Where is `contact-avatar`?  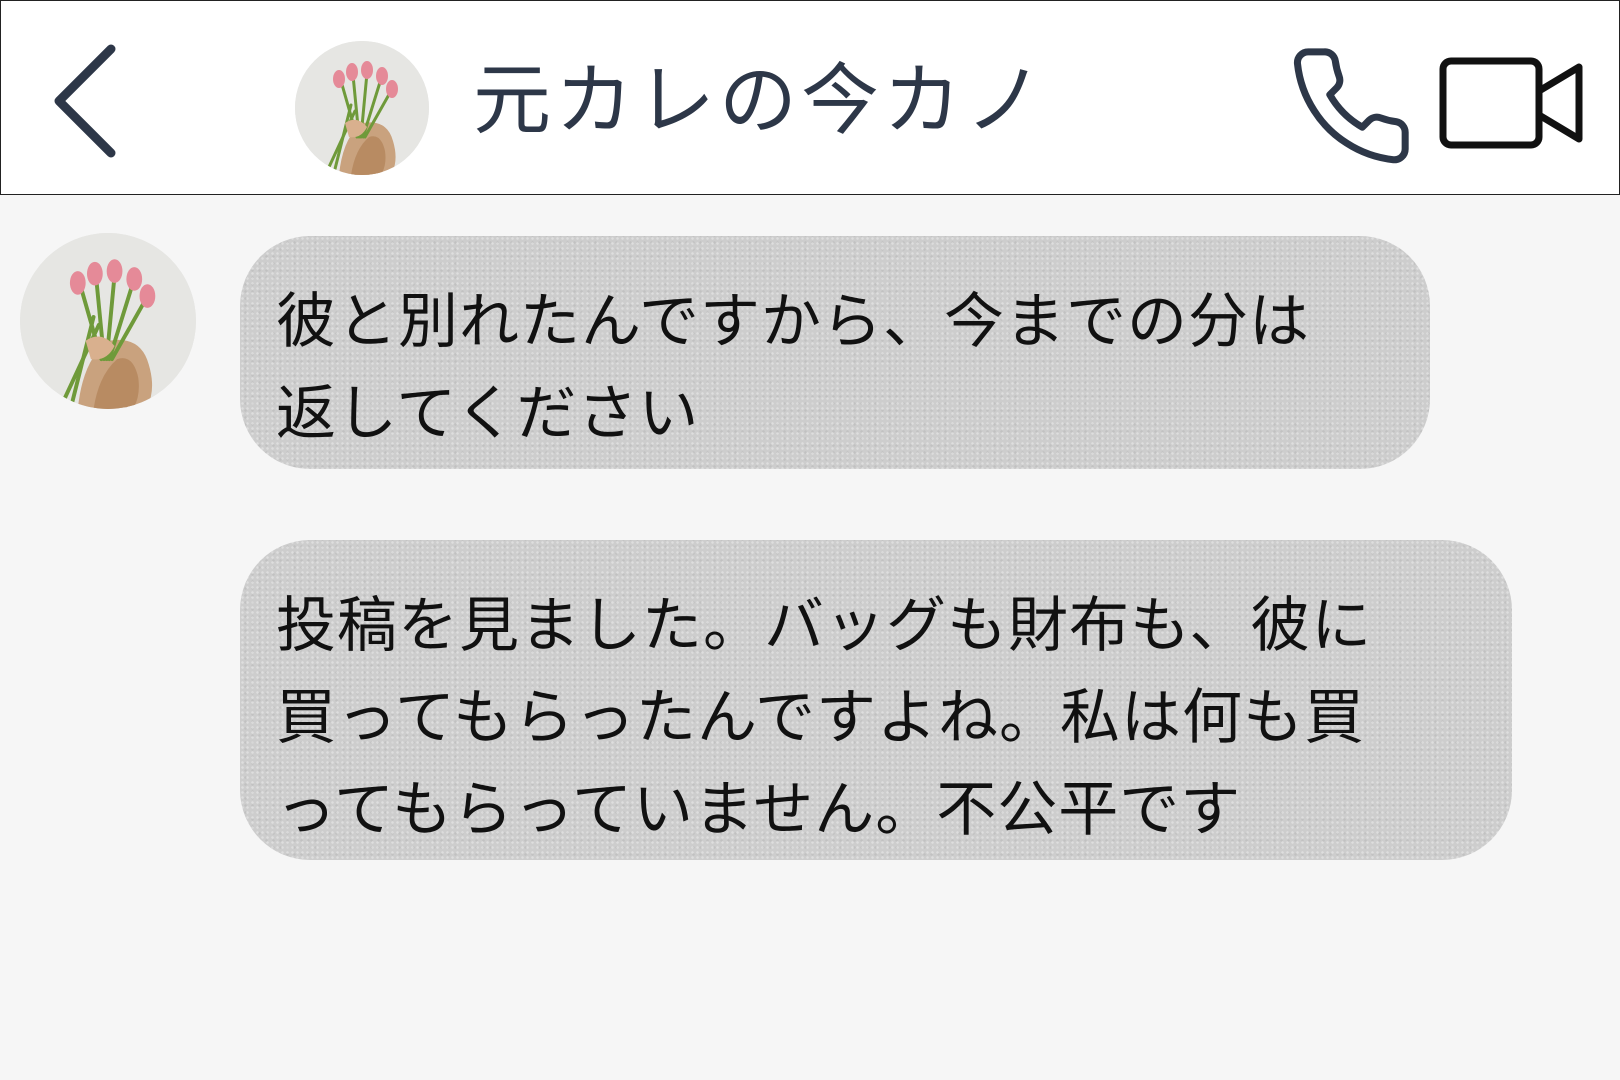
contact-avatar is located at coordinates (362, 108).